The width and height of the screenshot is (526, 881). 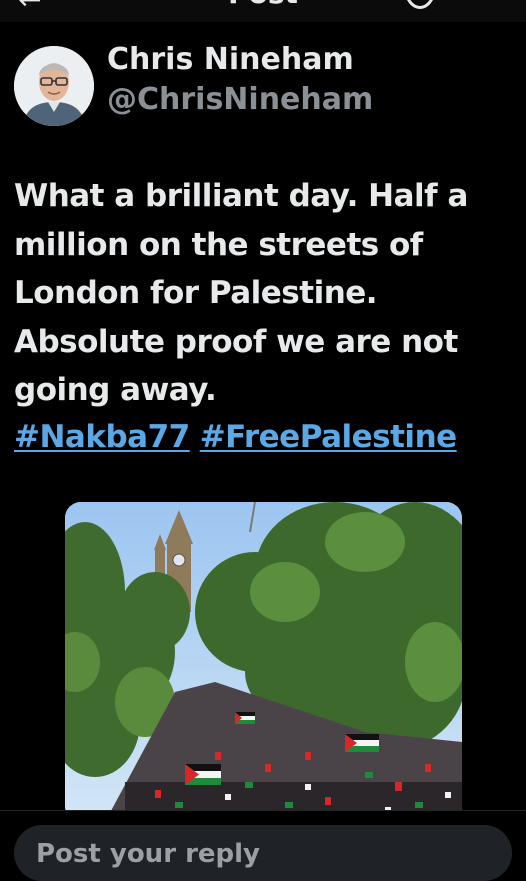 I want to click on hashtags: #Nakba77 #FreePalestine, so click(x=240, y=437).